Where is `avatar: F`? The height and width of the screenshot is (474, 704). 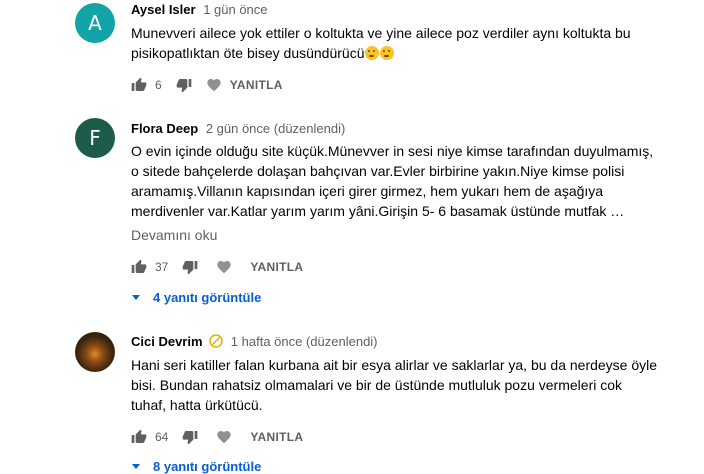
avatar: F is located at coordinates (95, 138).